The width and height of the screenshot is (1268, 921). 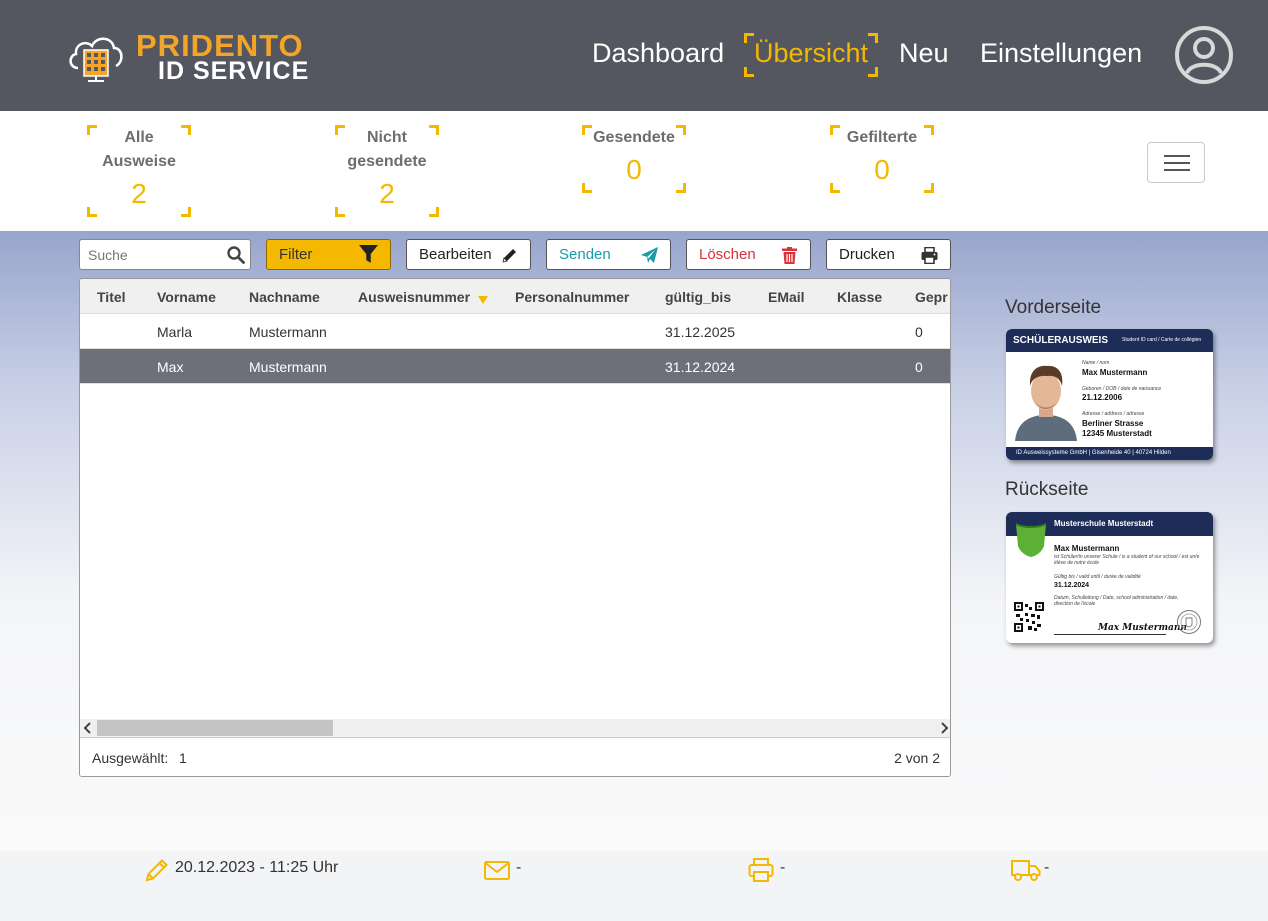 What do you see at coordinates (515, 331) in the screenshot?
I see `table-row: Marla Mustermann 31.12.2025 0` at bounding box center [515, 331].